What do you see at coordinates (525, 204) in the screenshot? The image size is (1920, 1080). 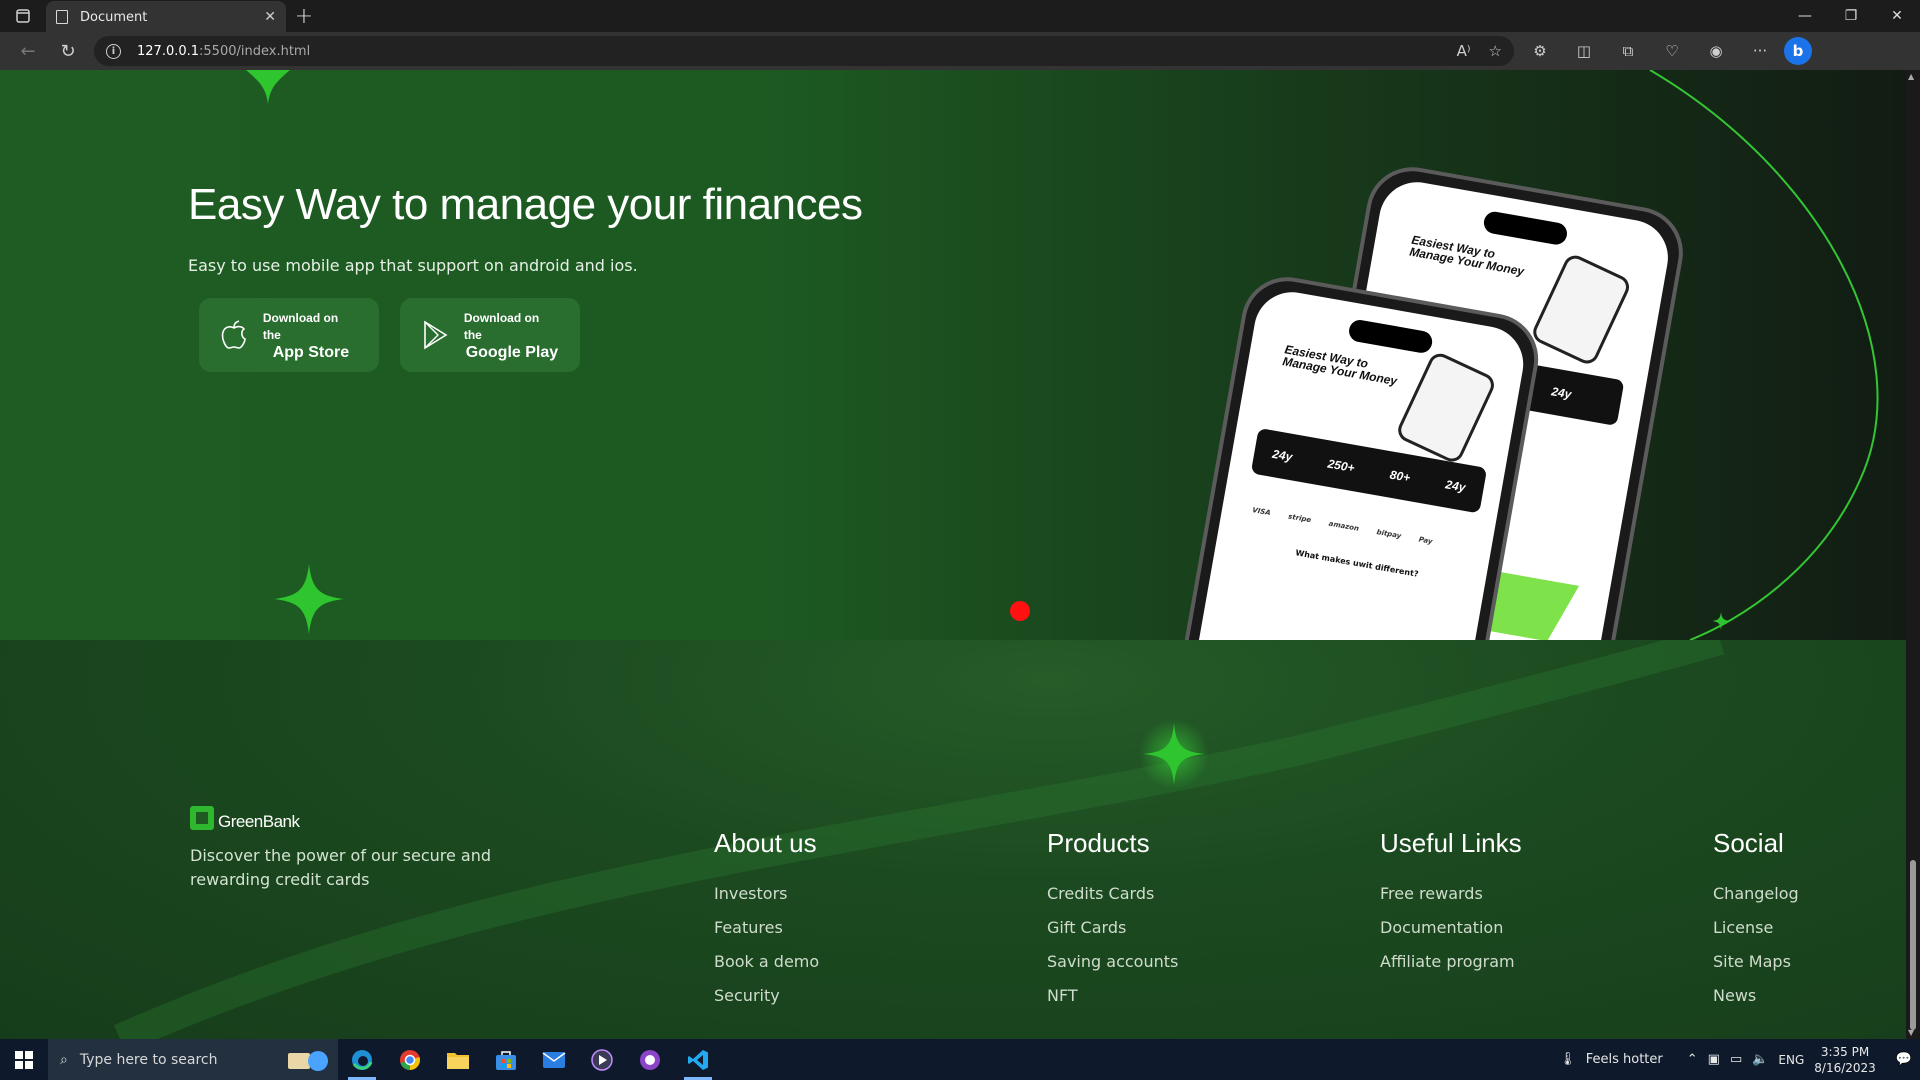 I see `hero-title: Easy Way to manage your finances` at bounding box center [525, 204].